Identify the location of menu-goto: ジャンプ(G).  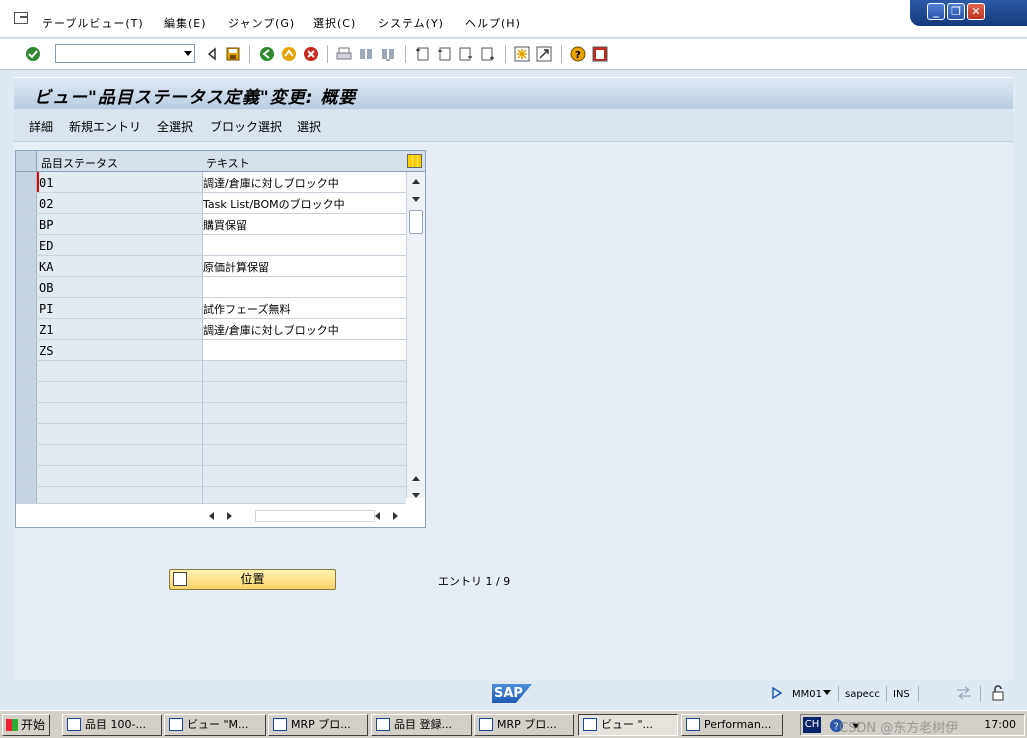
(261, 23).